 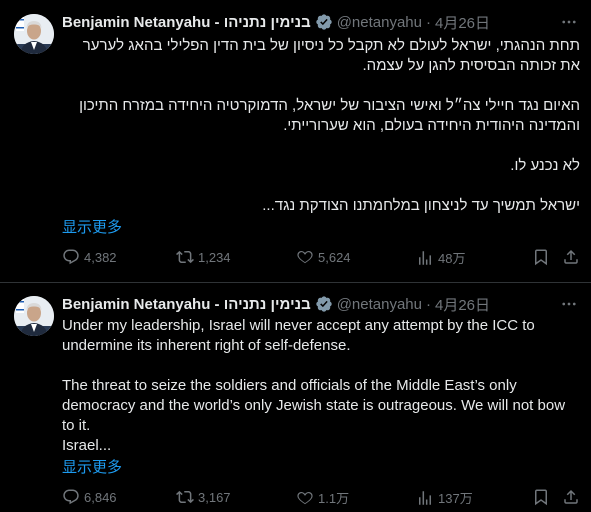 I want to click on reply-count: 4,382, so click(x=100, y=257).